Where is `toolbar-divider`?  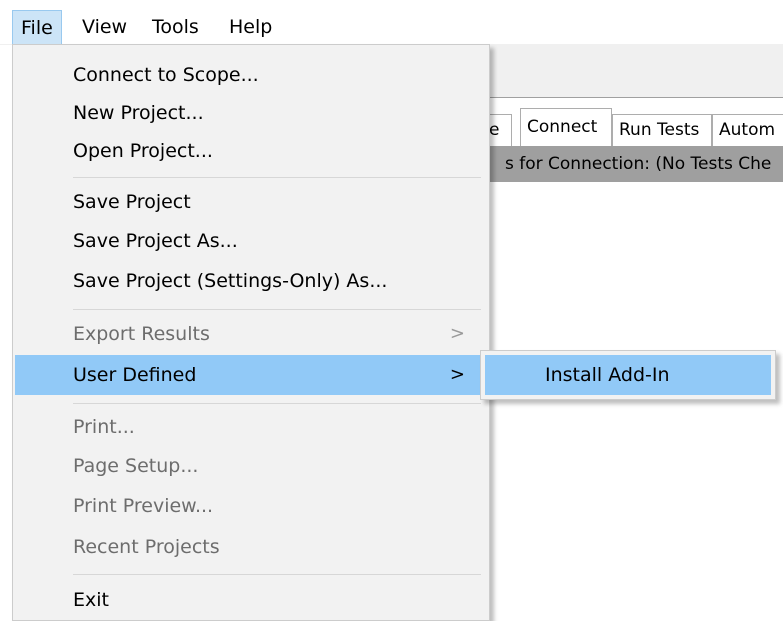
toolbar-divider is located at coordinates (636, 97).